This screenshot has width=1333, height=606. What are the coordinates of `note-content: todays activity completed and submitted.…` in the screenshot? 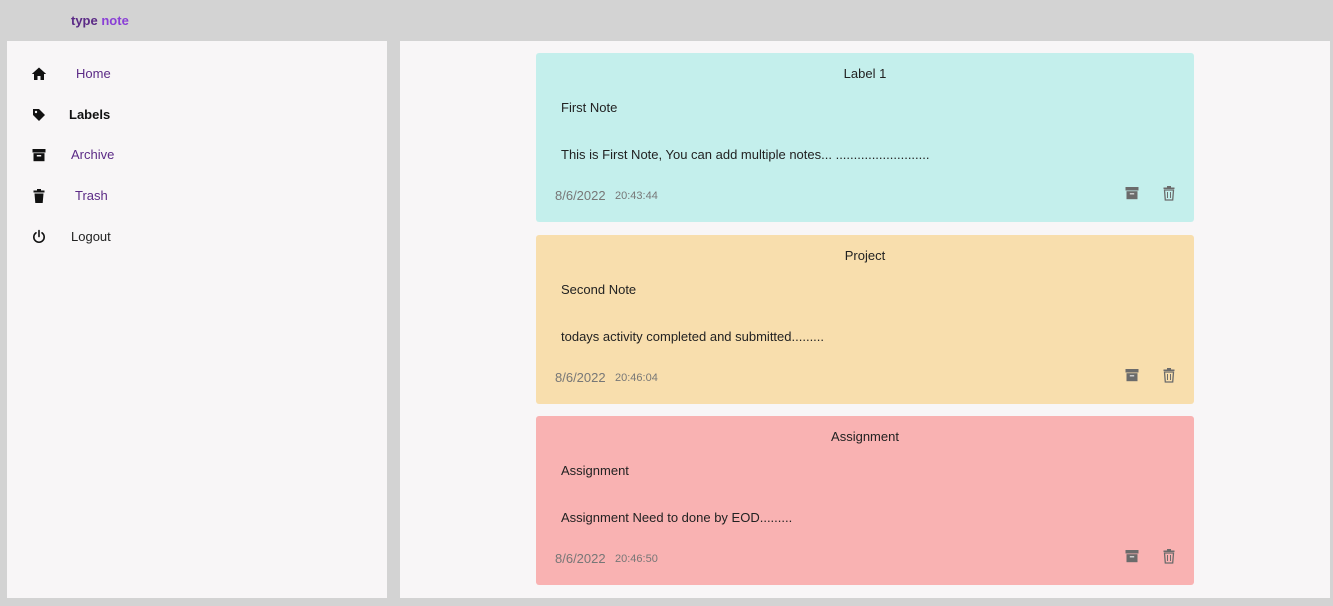 It's located at (693, 336).